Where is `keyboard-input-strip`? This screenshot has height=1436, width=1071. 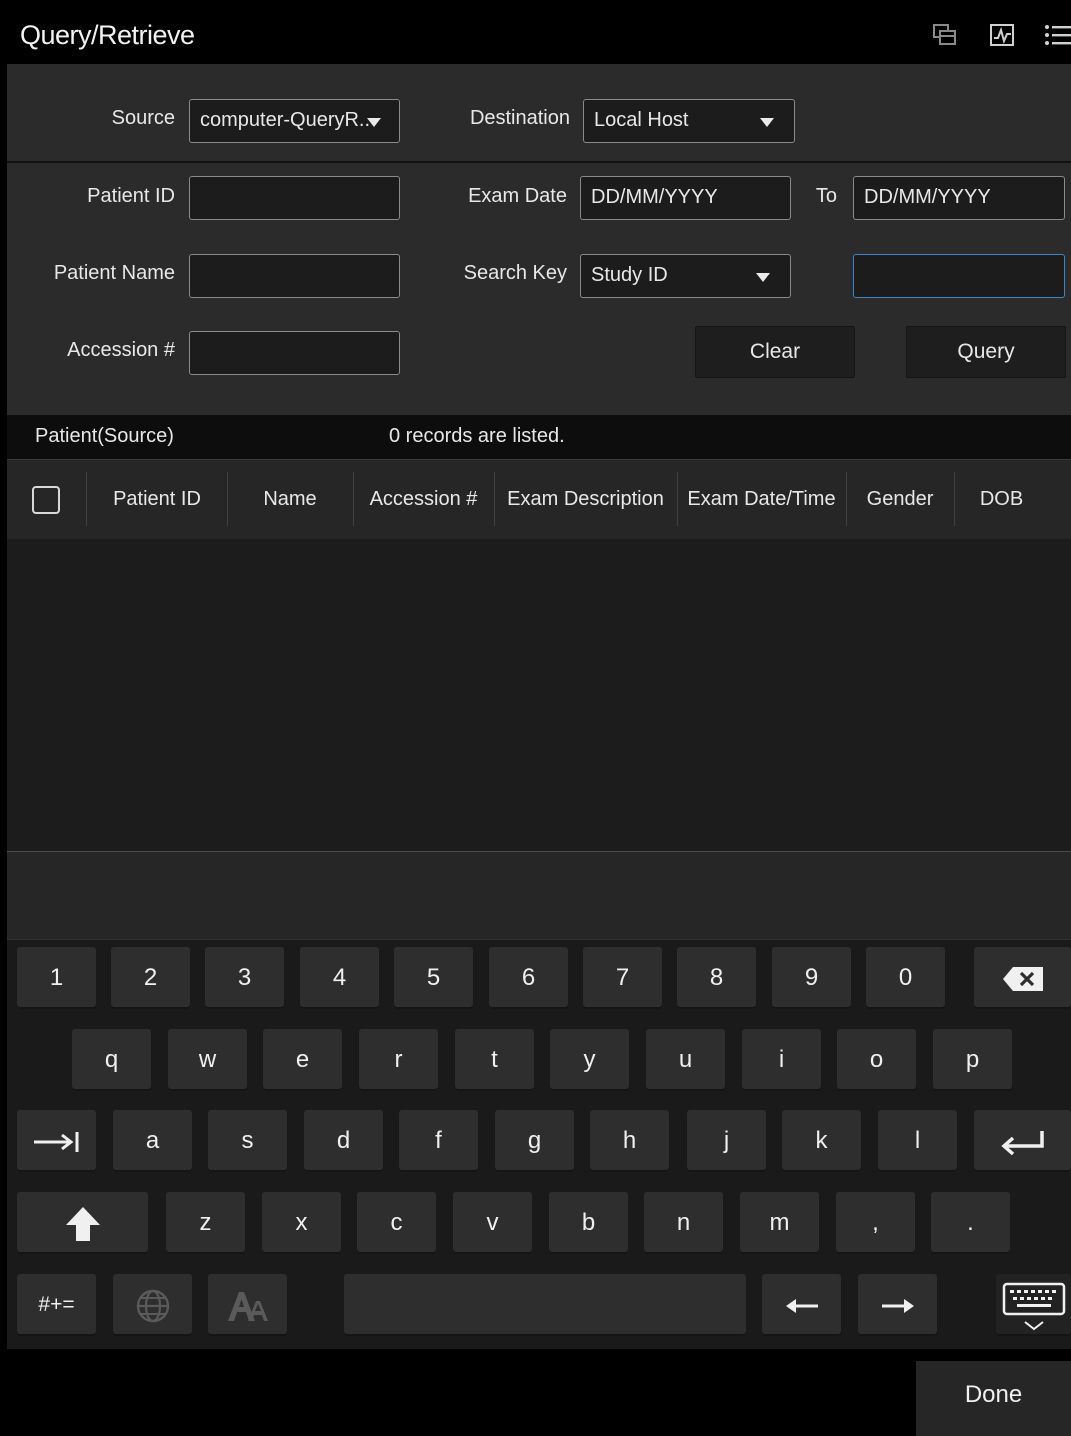 keyboard-input-strip is located at coordinates (539, 895).